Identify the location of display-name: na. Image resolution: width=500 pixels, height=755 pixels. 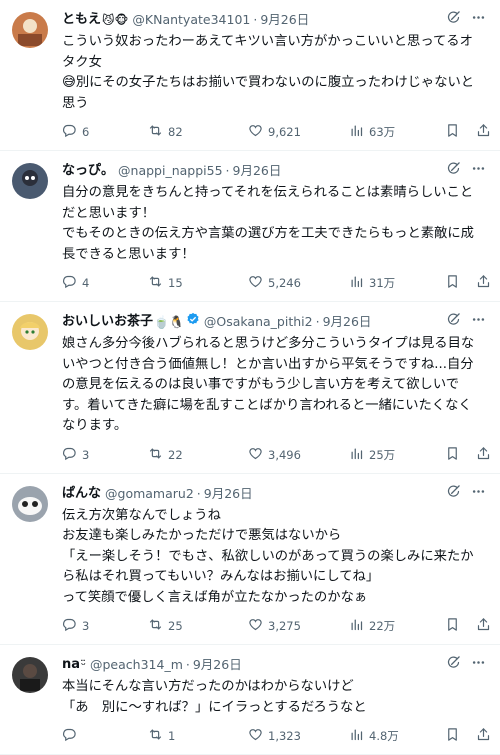
(71, 665).